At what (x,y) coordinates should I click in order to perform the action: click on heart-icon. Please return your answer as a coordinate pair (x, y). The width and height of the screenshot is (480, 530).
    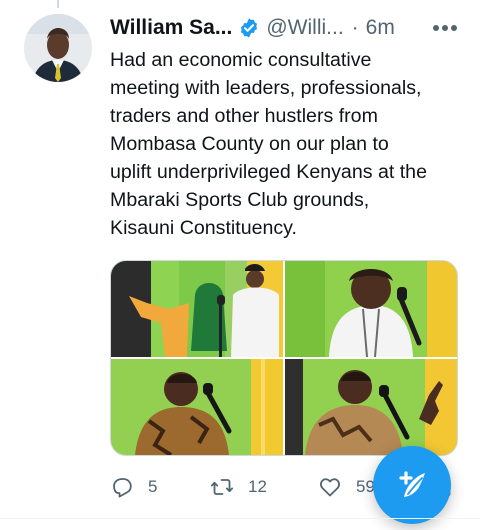
    Looking at the image, I should click on (330, 487).